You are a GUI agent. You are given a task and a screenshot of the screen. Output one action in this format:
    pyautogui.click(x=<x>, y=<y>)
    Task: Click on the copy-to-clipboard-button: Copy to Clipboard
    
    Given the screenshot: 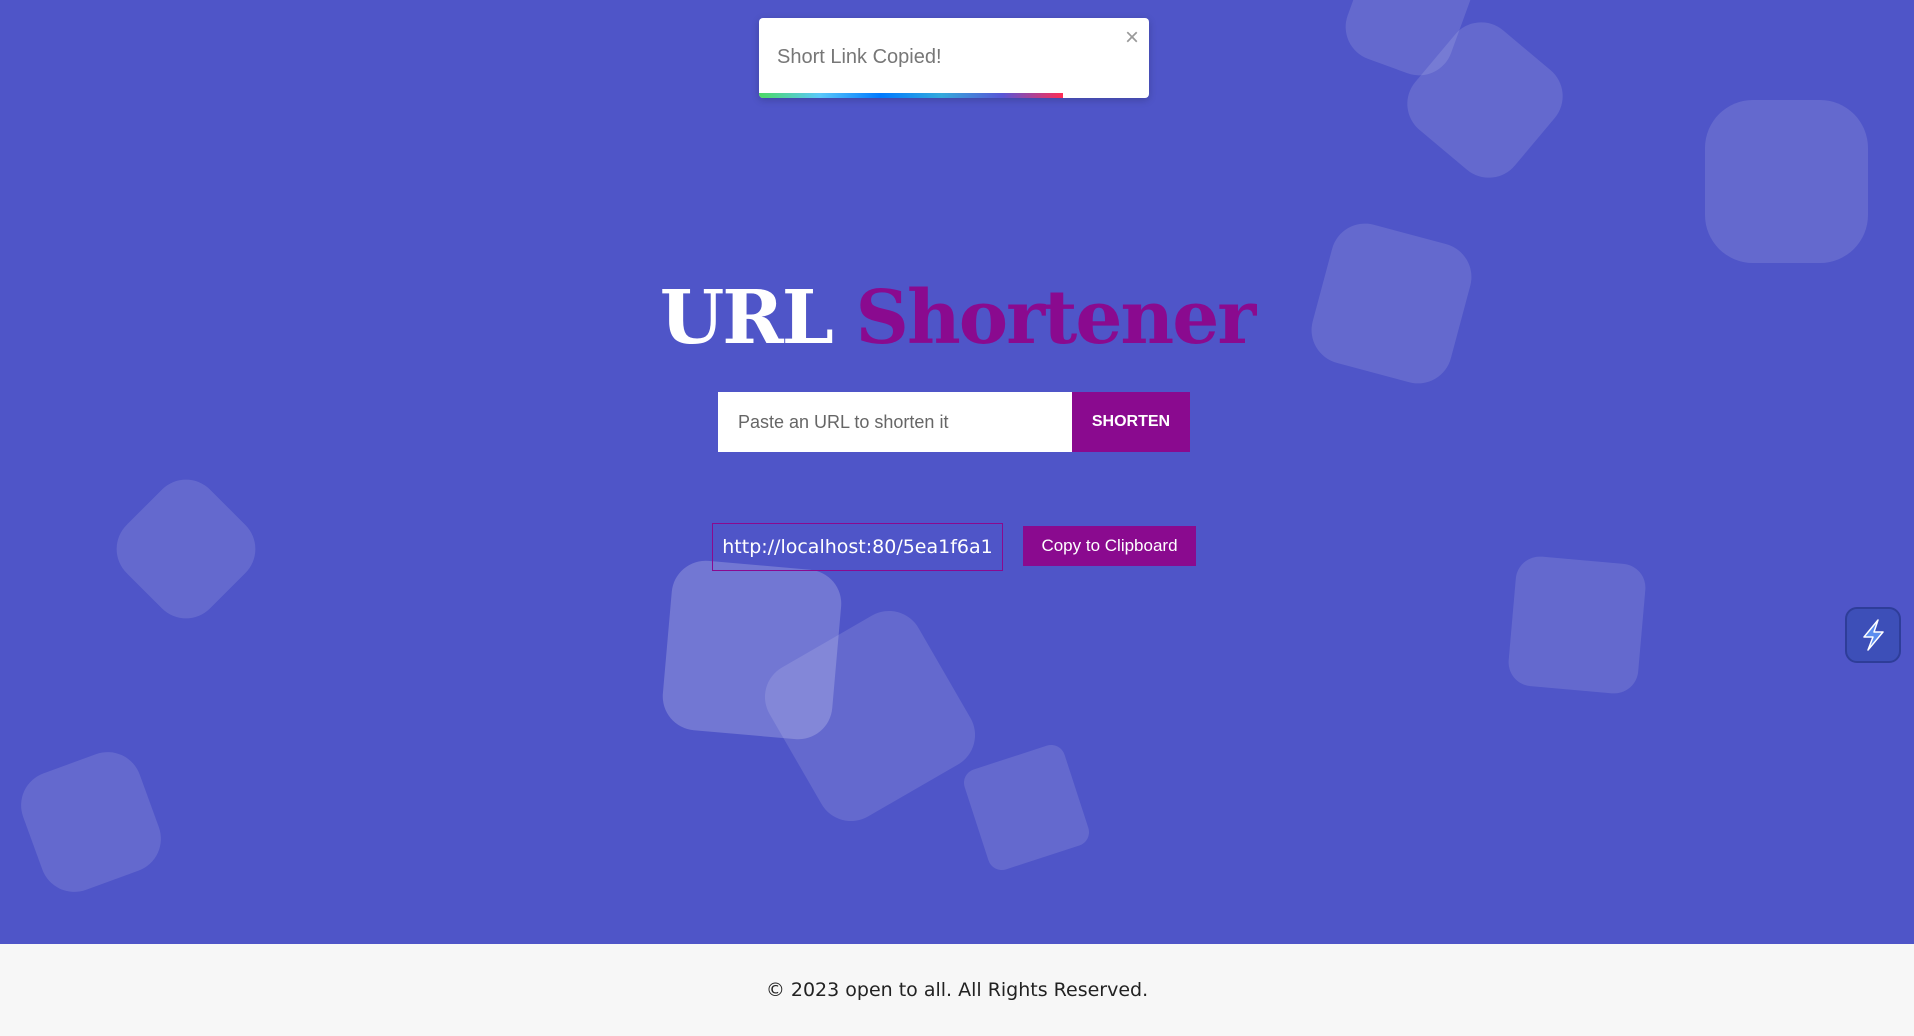 What is the action you would take?
    pyautogui.click(x=1109, y=546)
    